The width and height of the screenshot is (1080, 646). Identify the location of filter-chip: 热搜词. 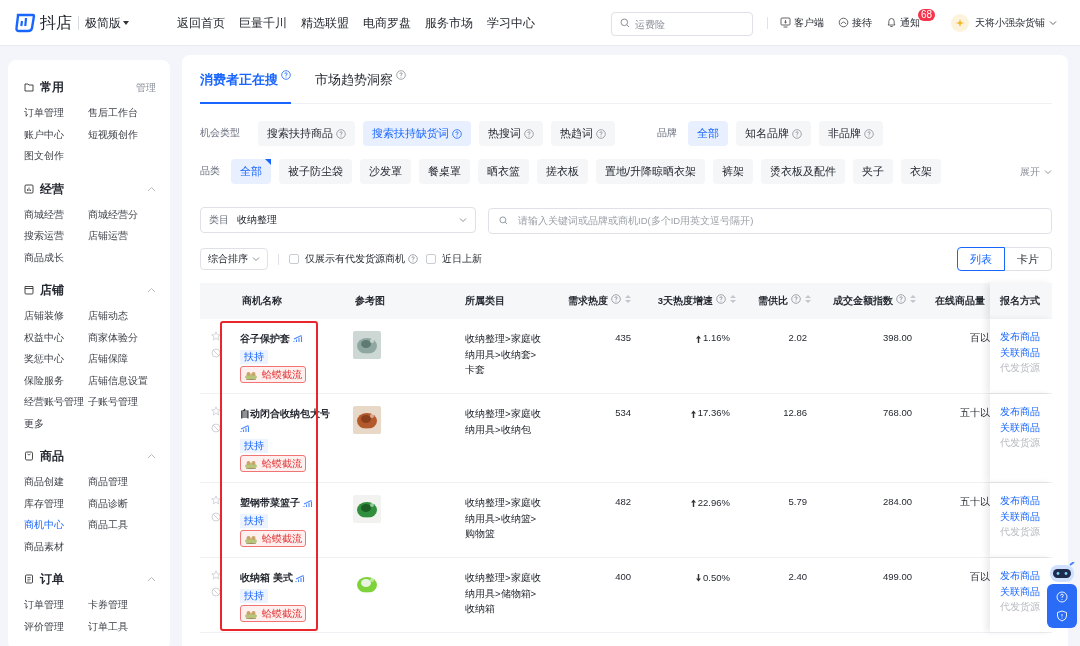
(511, 133).